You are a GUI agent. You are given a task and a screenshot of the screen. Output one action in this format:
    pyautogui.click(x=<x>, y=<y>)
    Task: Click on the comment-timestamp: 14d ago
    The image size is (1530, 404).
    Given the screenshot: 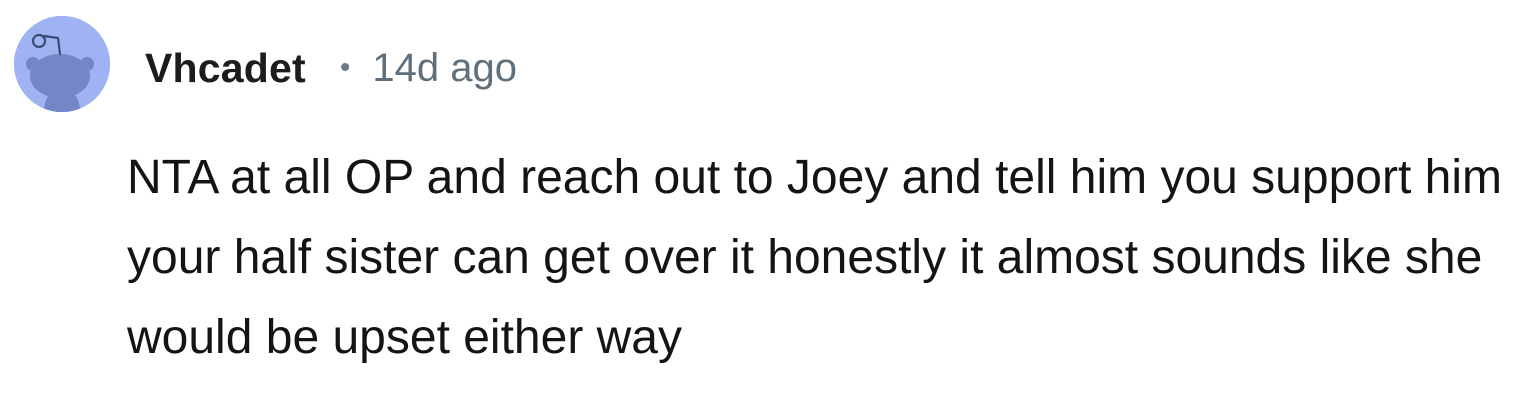 What is the action you would take?
    pyautogui.click(x=444, y=68)
    